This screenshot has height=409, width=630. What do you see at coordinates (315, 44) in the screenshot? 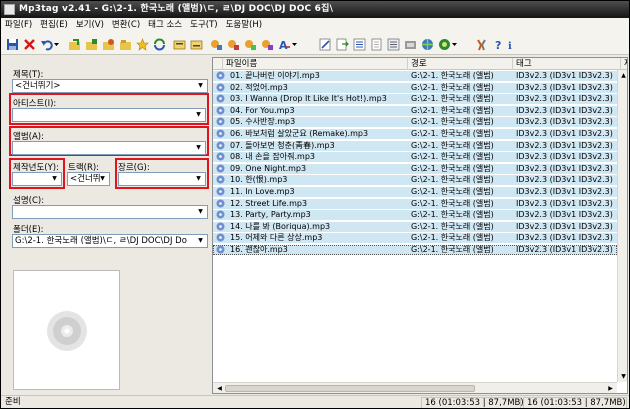
I see `toolbar: A ? ℹ` at bounding box center [315, 44].